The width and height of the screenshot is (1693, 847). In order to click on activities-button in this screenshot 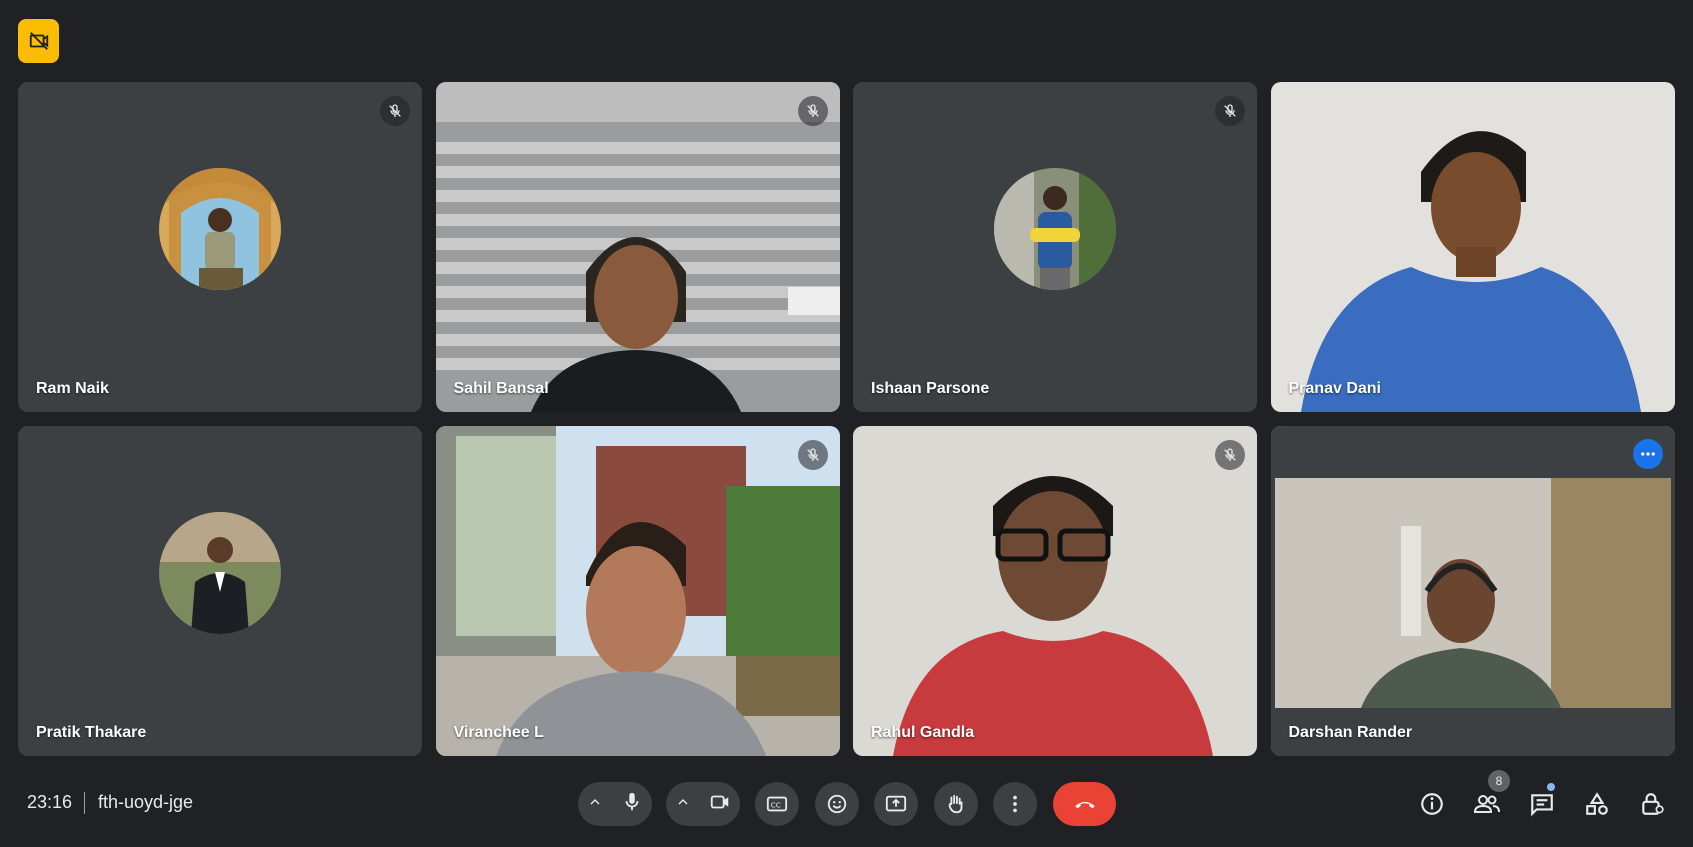, I will do `click(1597, 804)`.